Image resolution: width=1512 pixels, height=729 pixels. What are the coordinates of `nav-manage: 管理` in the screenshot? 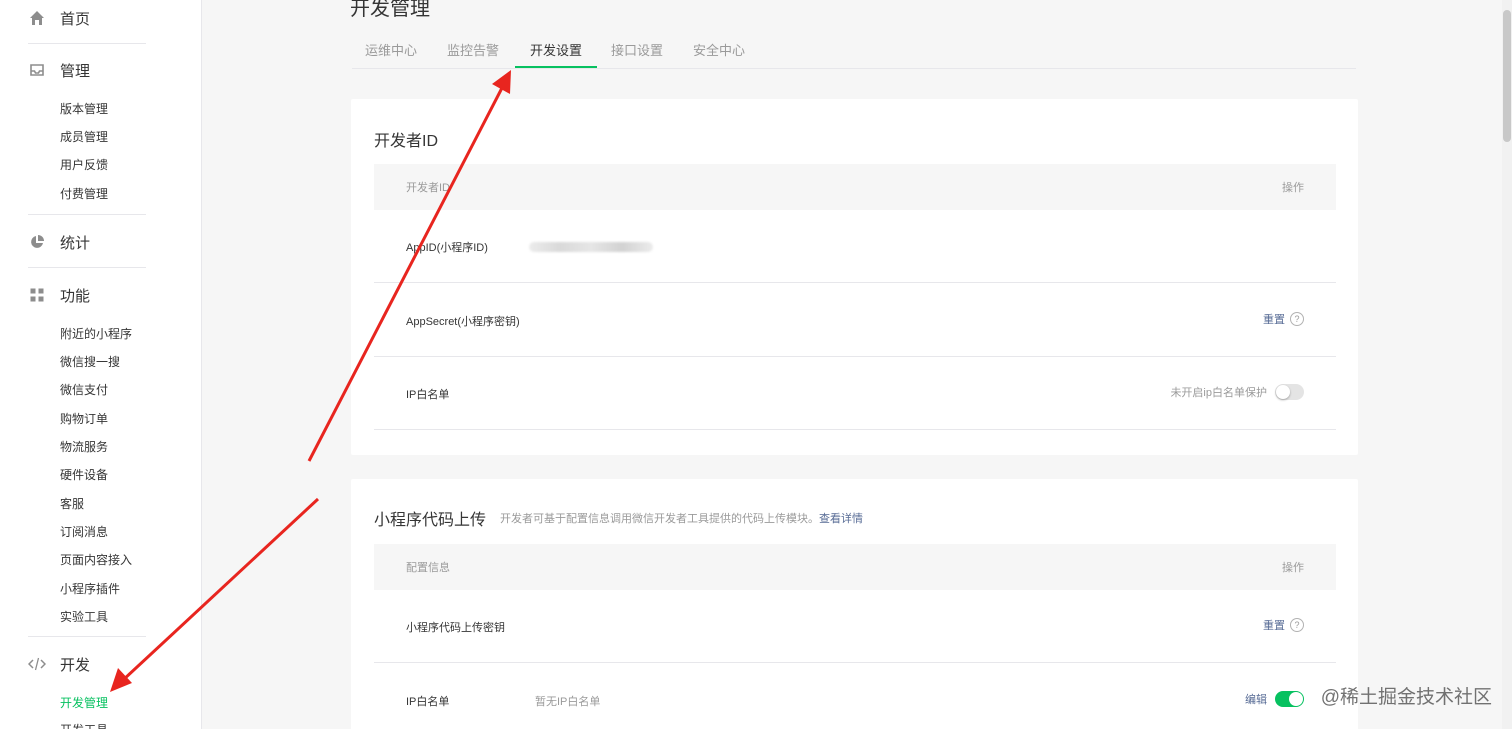 It's located at (59, 70).